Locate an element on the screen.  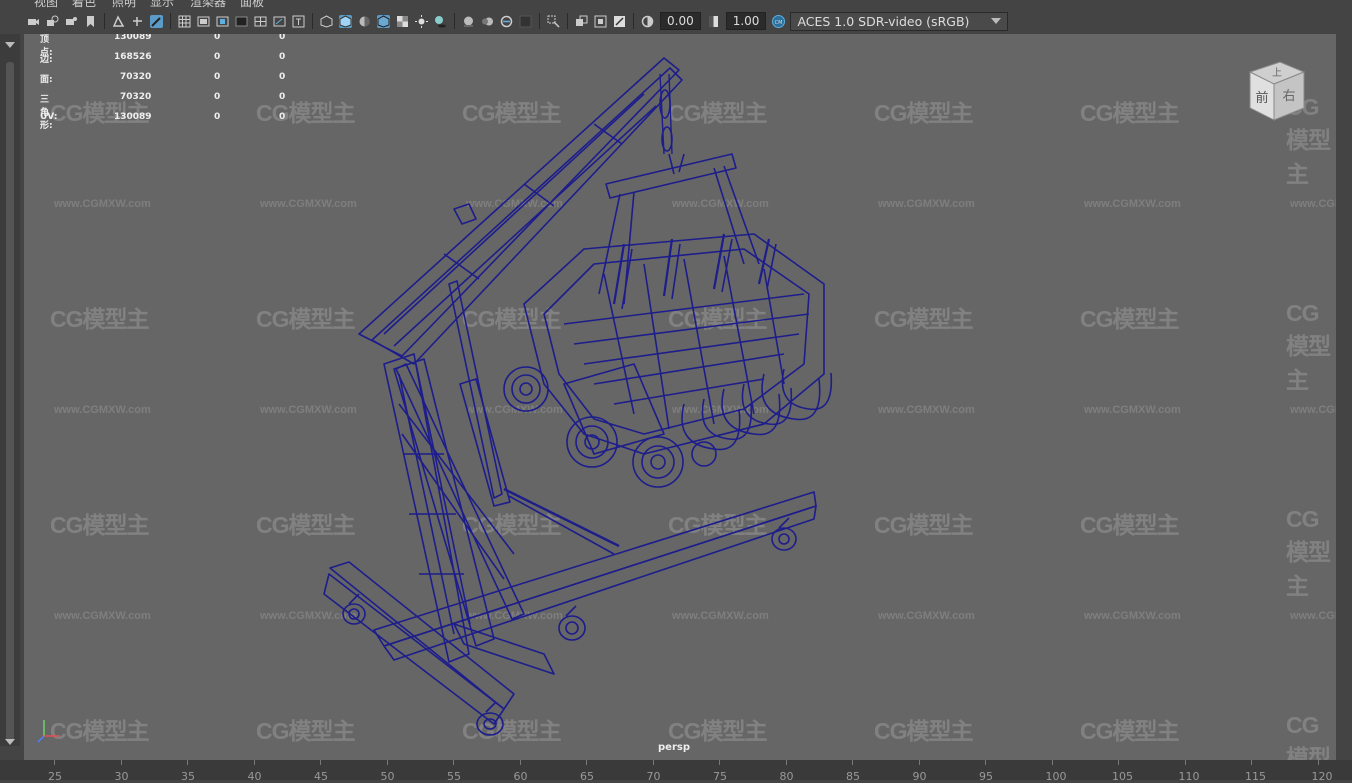
timeline-tick-label: 60 is located at coordinates (520, 776).